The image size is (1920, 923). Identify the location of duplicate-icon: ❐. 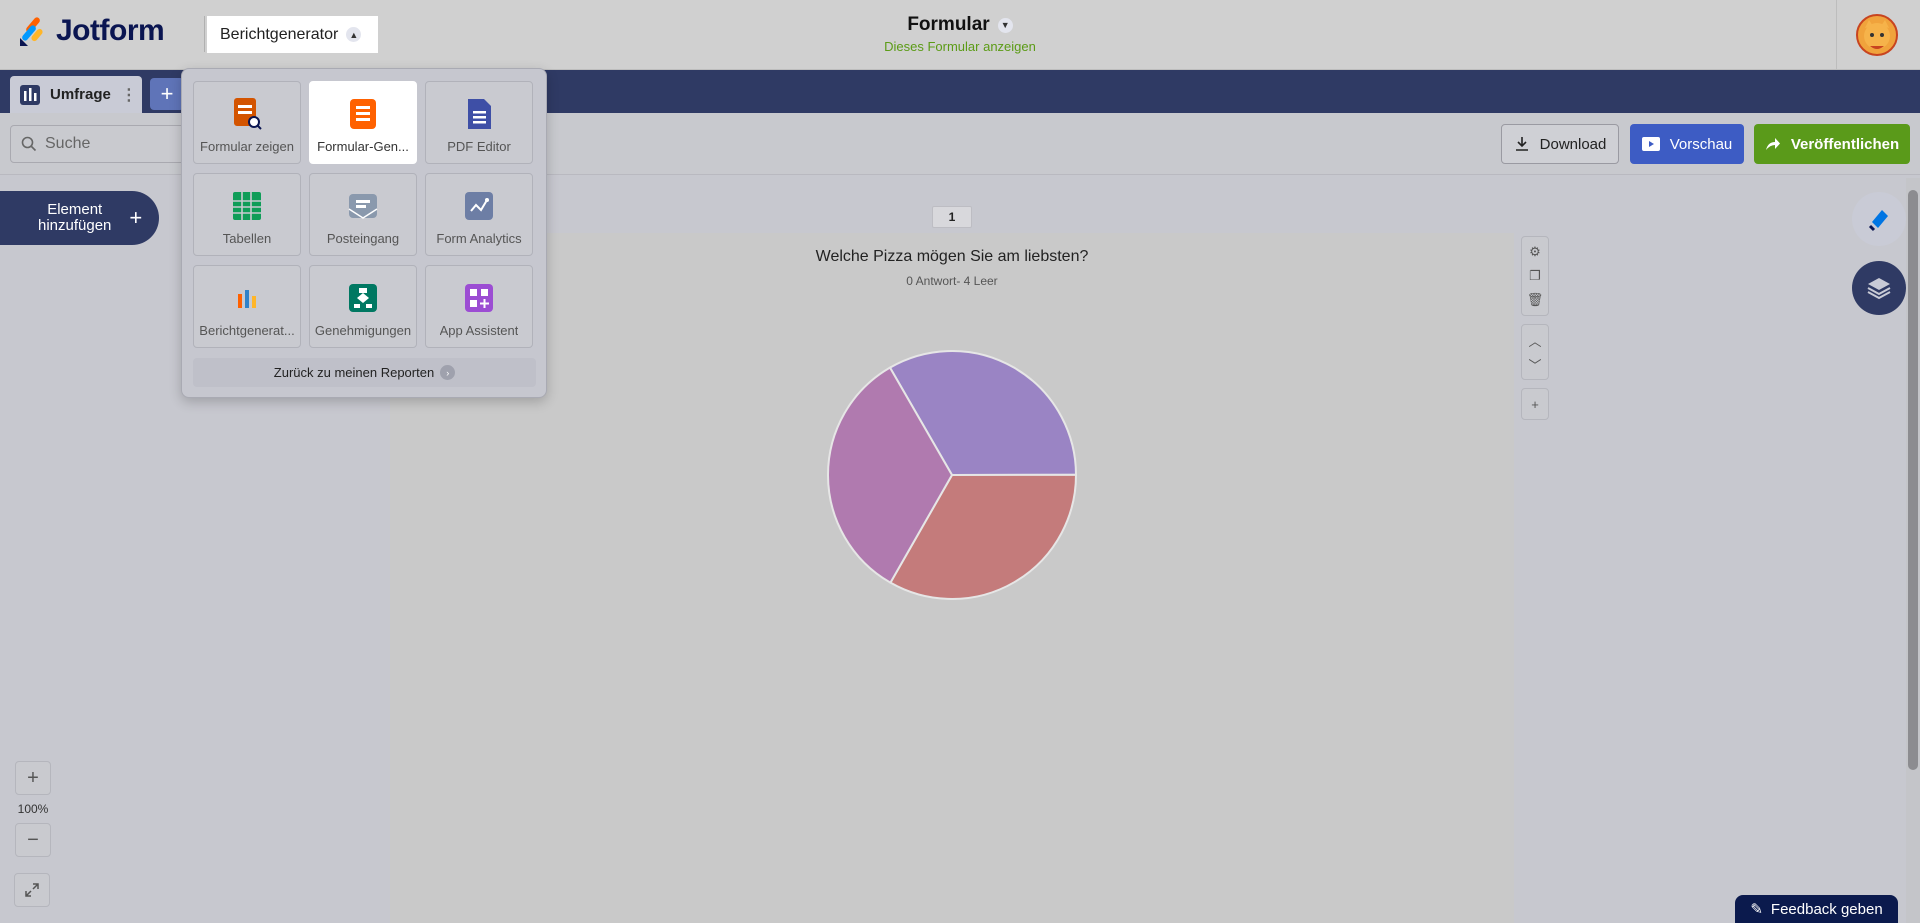
(1535, 276).